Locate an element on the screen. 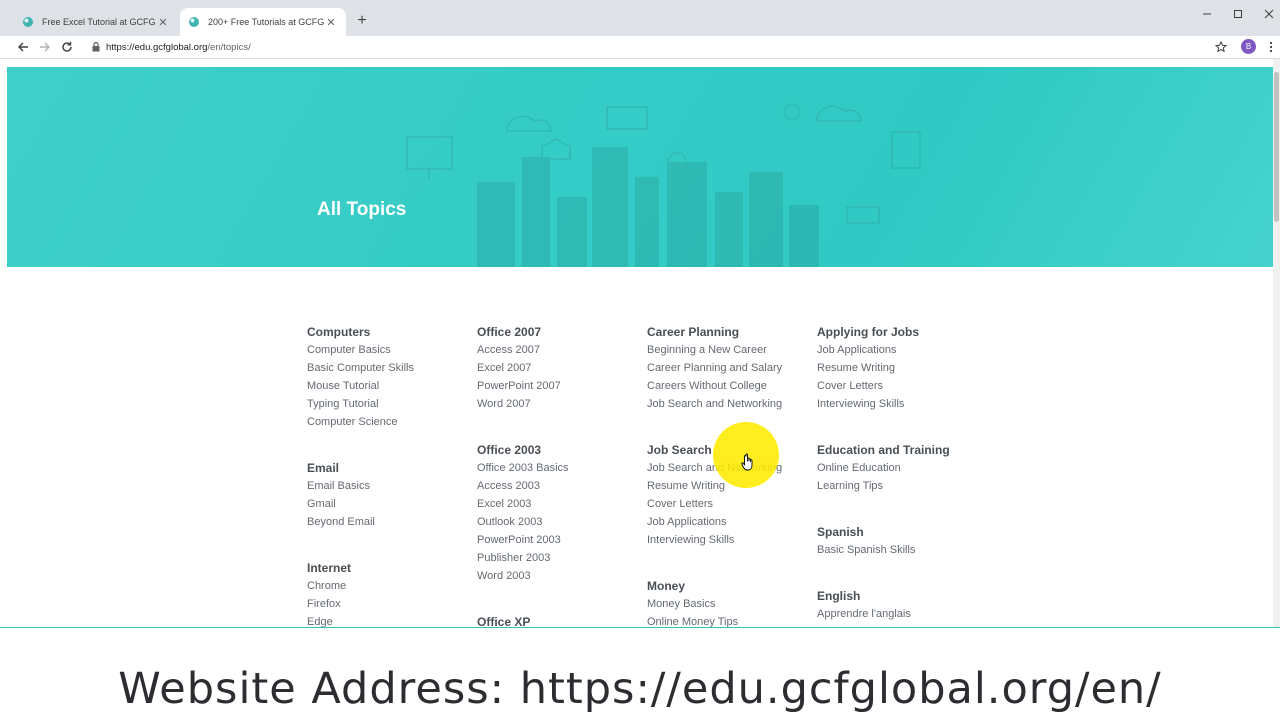 The width and height of the screenshot is (1280, 720). topic-link: Edge is located at coordinates (329, 620).